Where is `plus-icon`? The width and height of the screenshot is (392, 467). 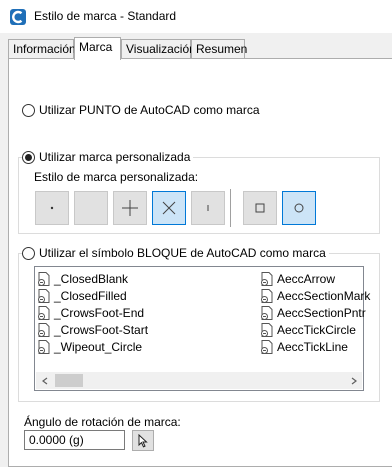
plus-icon is located at coordinates (130, 208).